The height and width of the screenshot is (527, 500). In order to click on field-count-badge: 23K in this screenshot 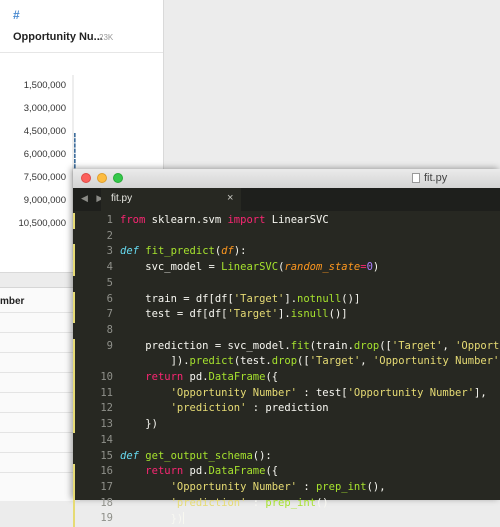, I will do `click(106, 37)`.